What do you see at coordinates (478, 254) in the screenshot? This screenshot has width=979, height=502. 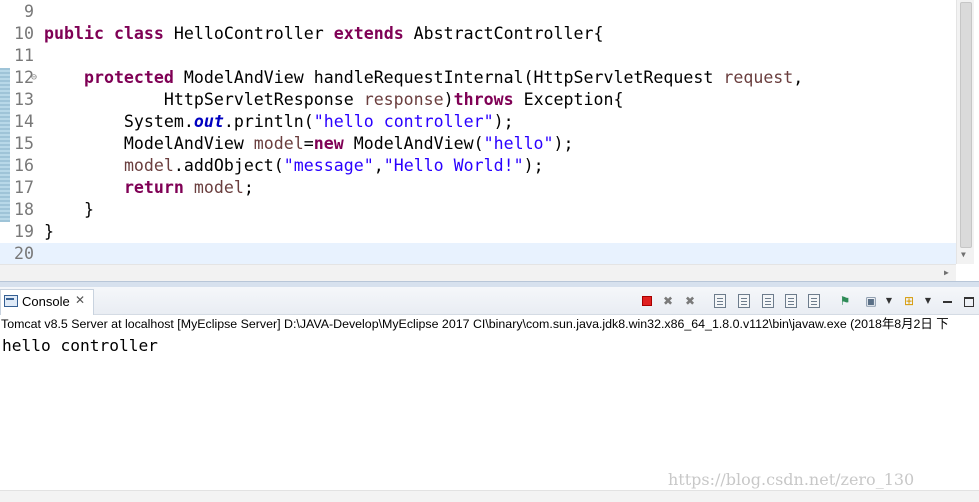 I see `code-line: 20` at bounding box center [478, 254].